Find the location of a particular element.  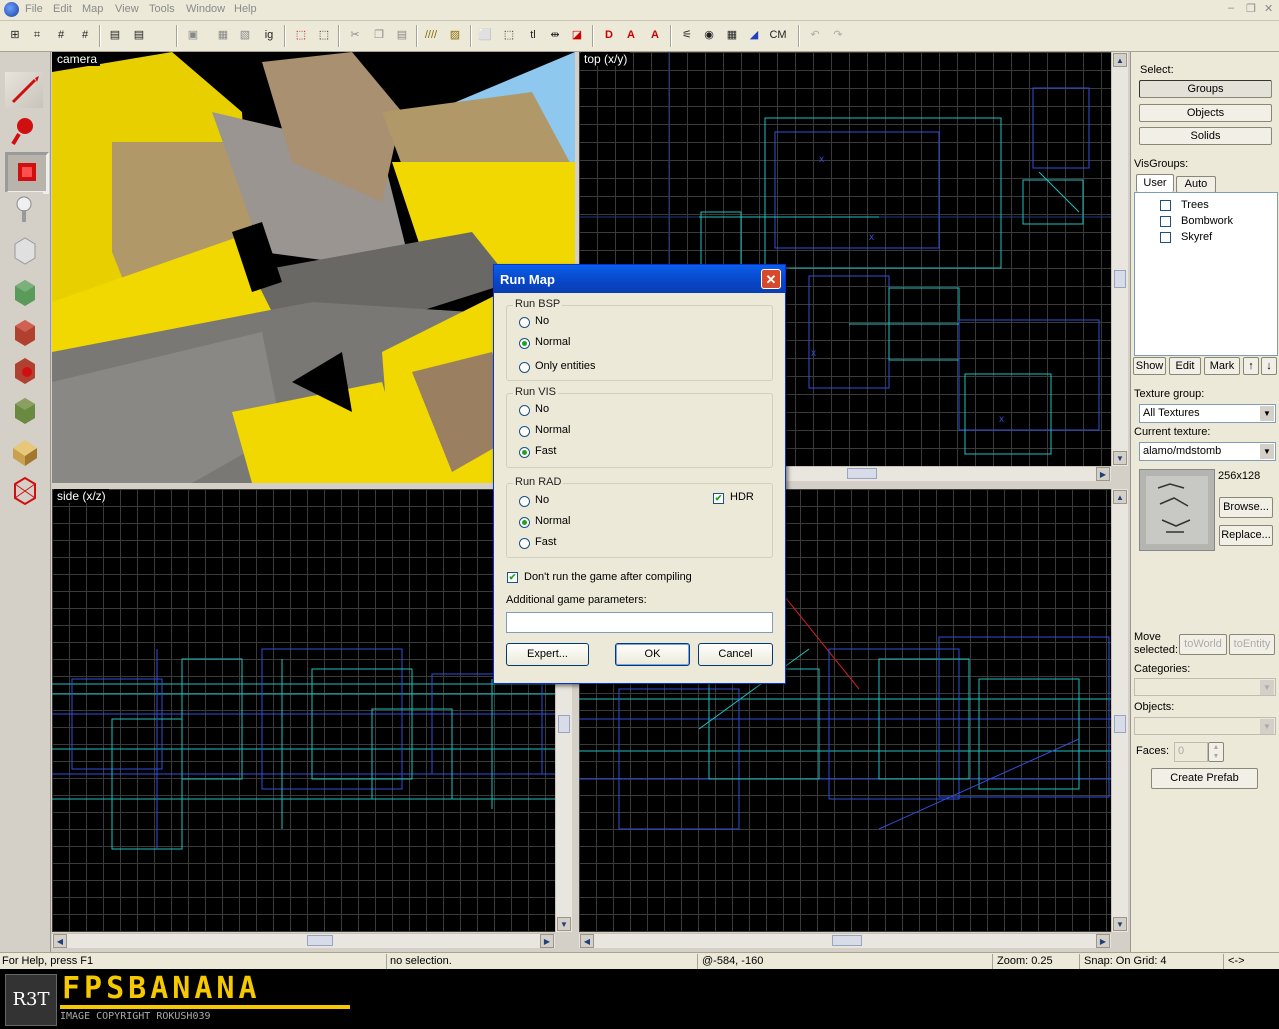

paste-icon: ▤ is located at coordinates (402, 35).